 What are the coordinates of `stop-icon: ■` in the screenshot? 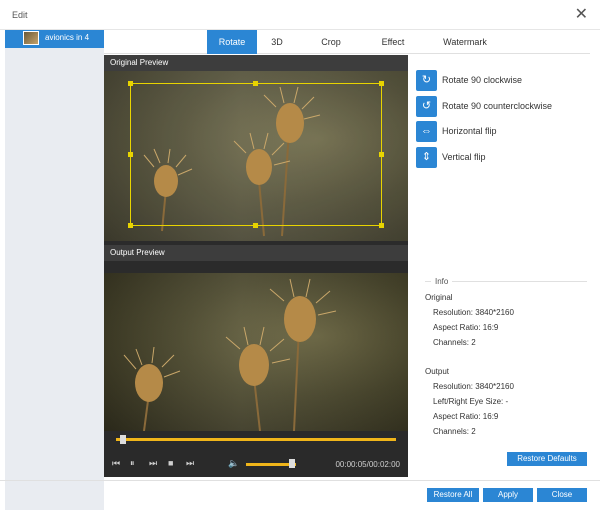 It's located at (170, 463).